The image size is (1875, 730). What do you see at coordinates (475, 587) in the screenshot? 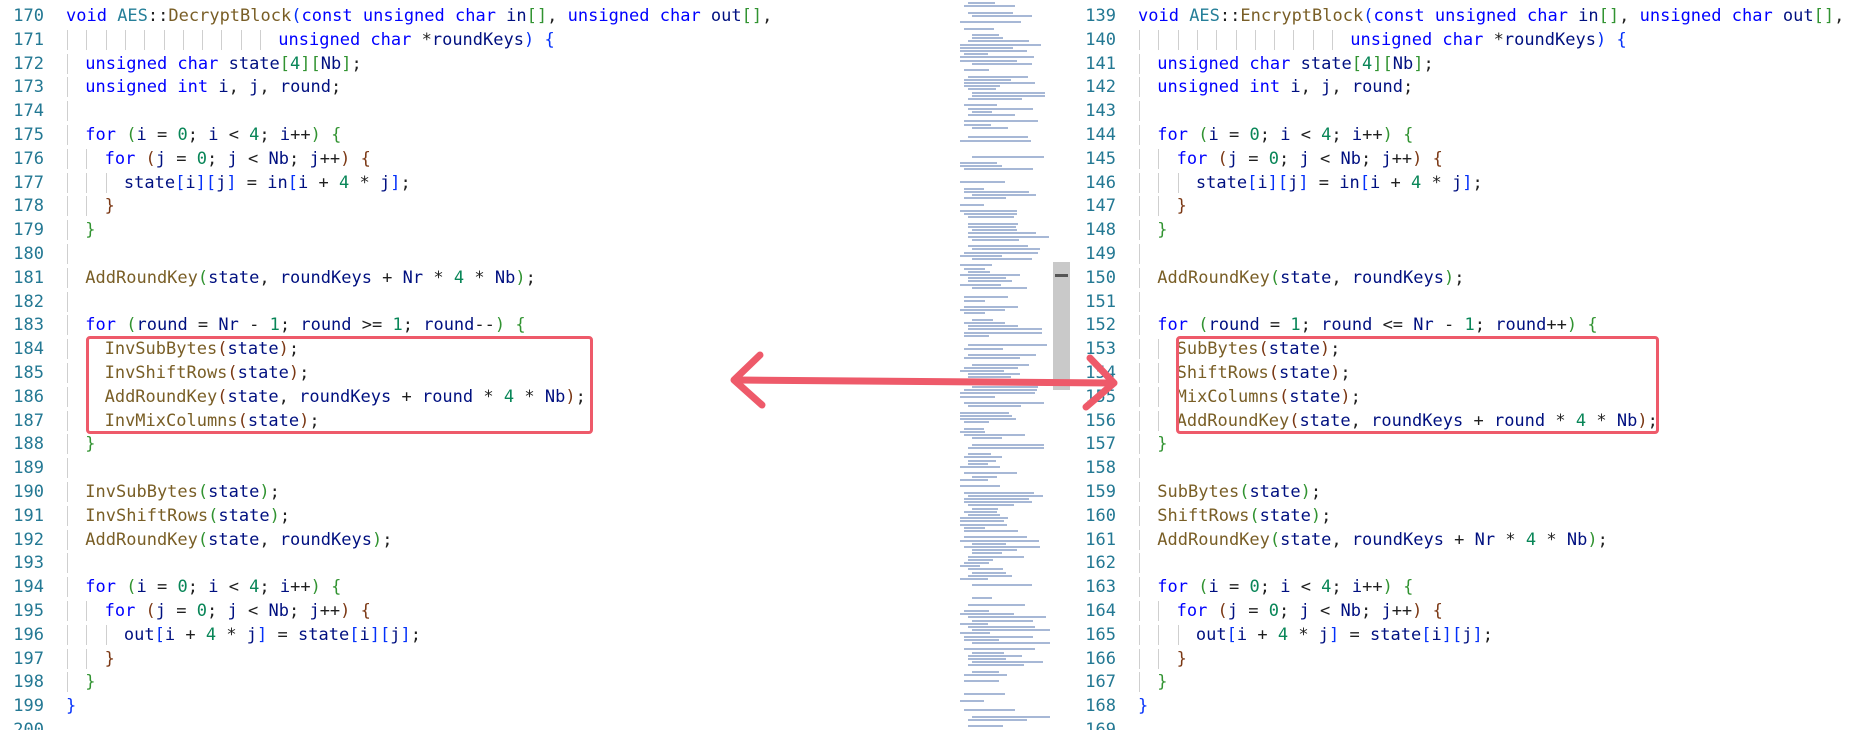
I see `code-line: 194 for (i = 0; i < 4; i++) {` at bounding box center [475, 587].